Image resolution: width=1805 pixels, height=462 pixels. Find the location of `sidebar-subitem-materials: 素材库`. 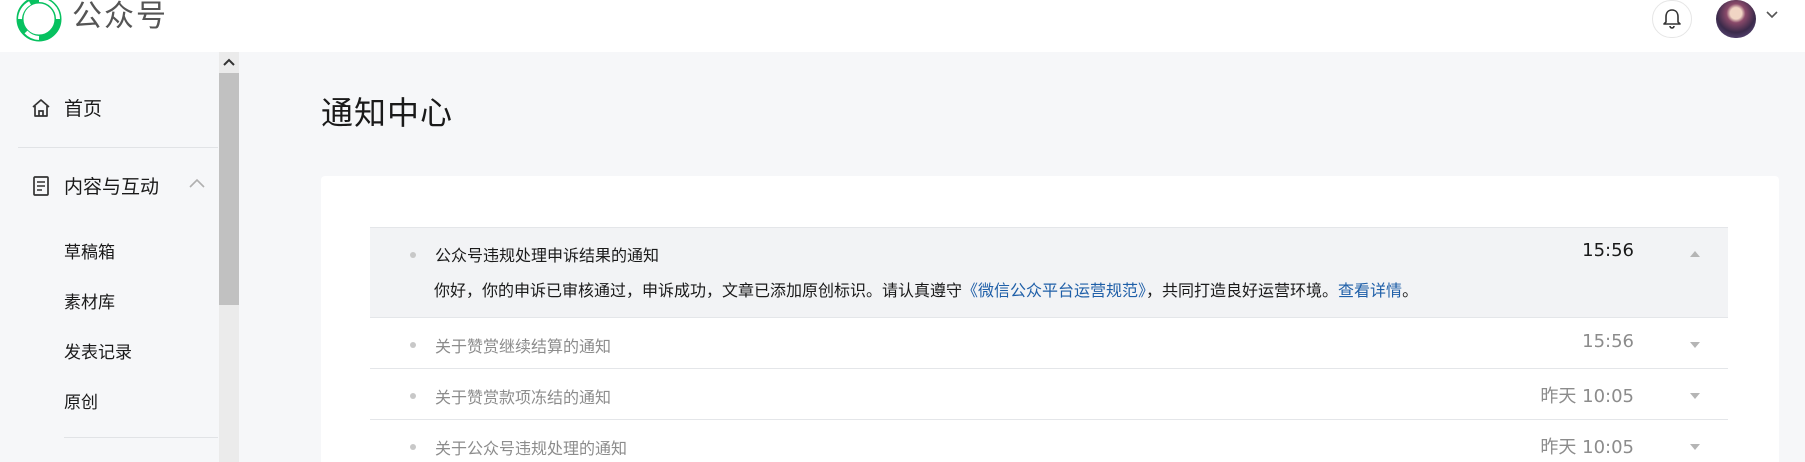

sidebar-subitem-materials: 素材库 is located at coordinates (89, 300).